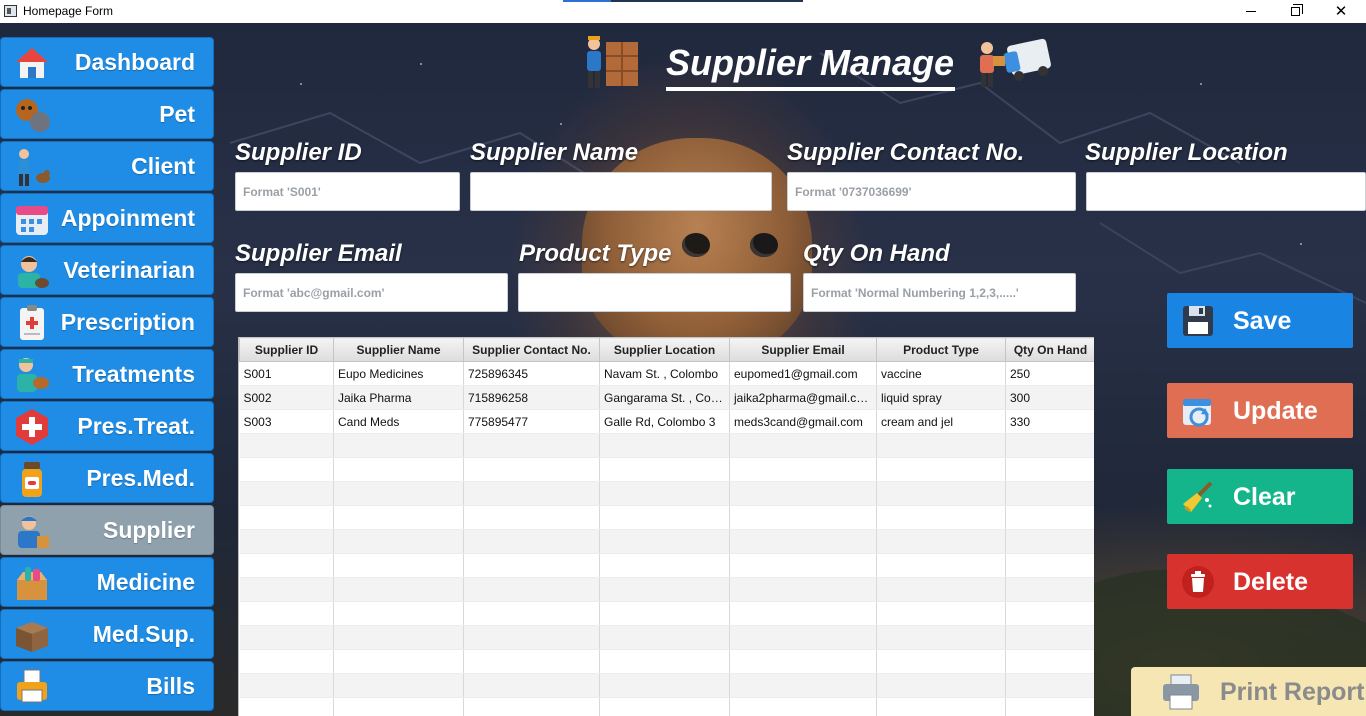 The image size is (1366, 716). What do you see at coordinates (107, 114) in the screenshot?
I see `sidebar-item-pet: Pet` at bounding box center [107, 114].